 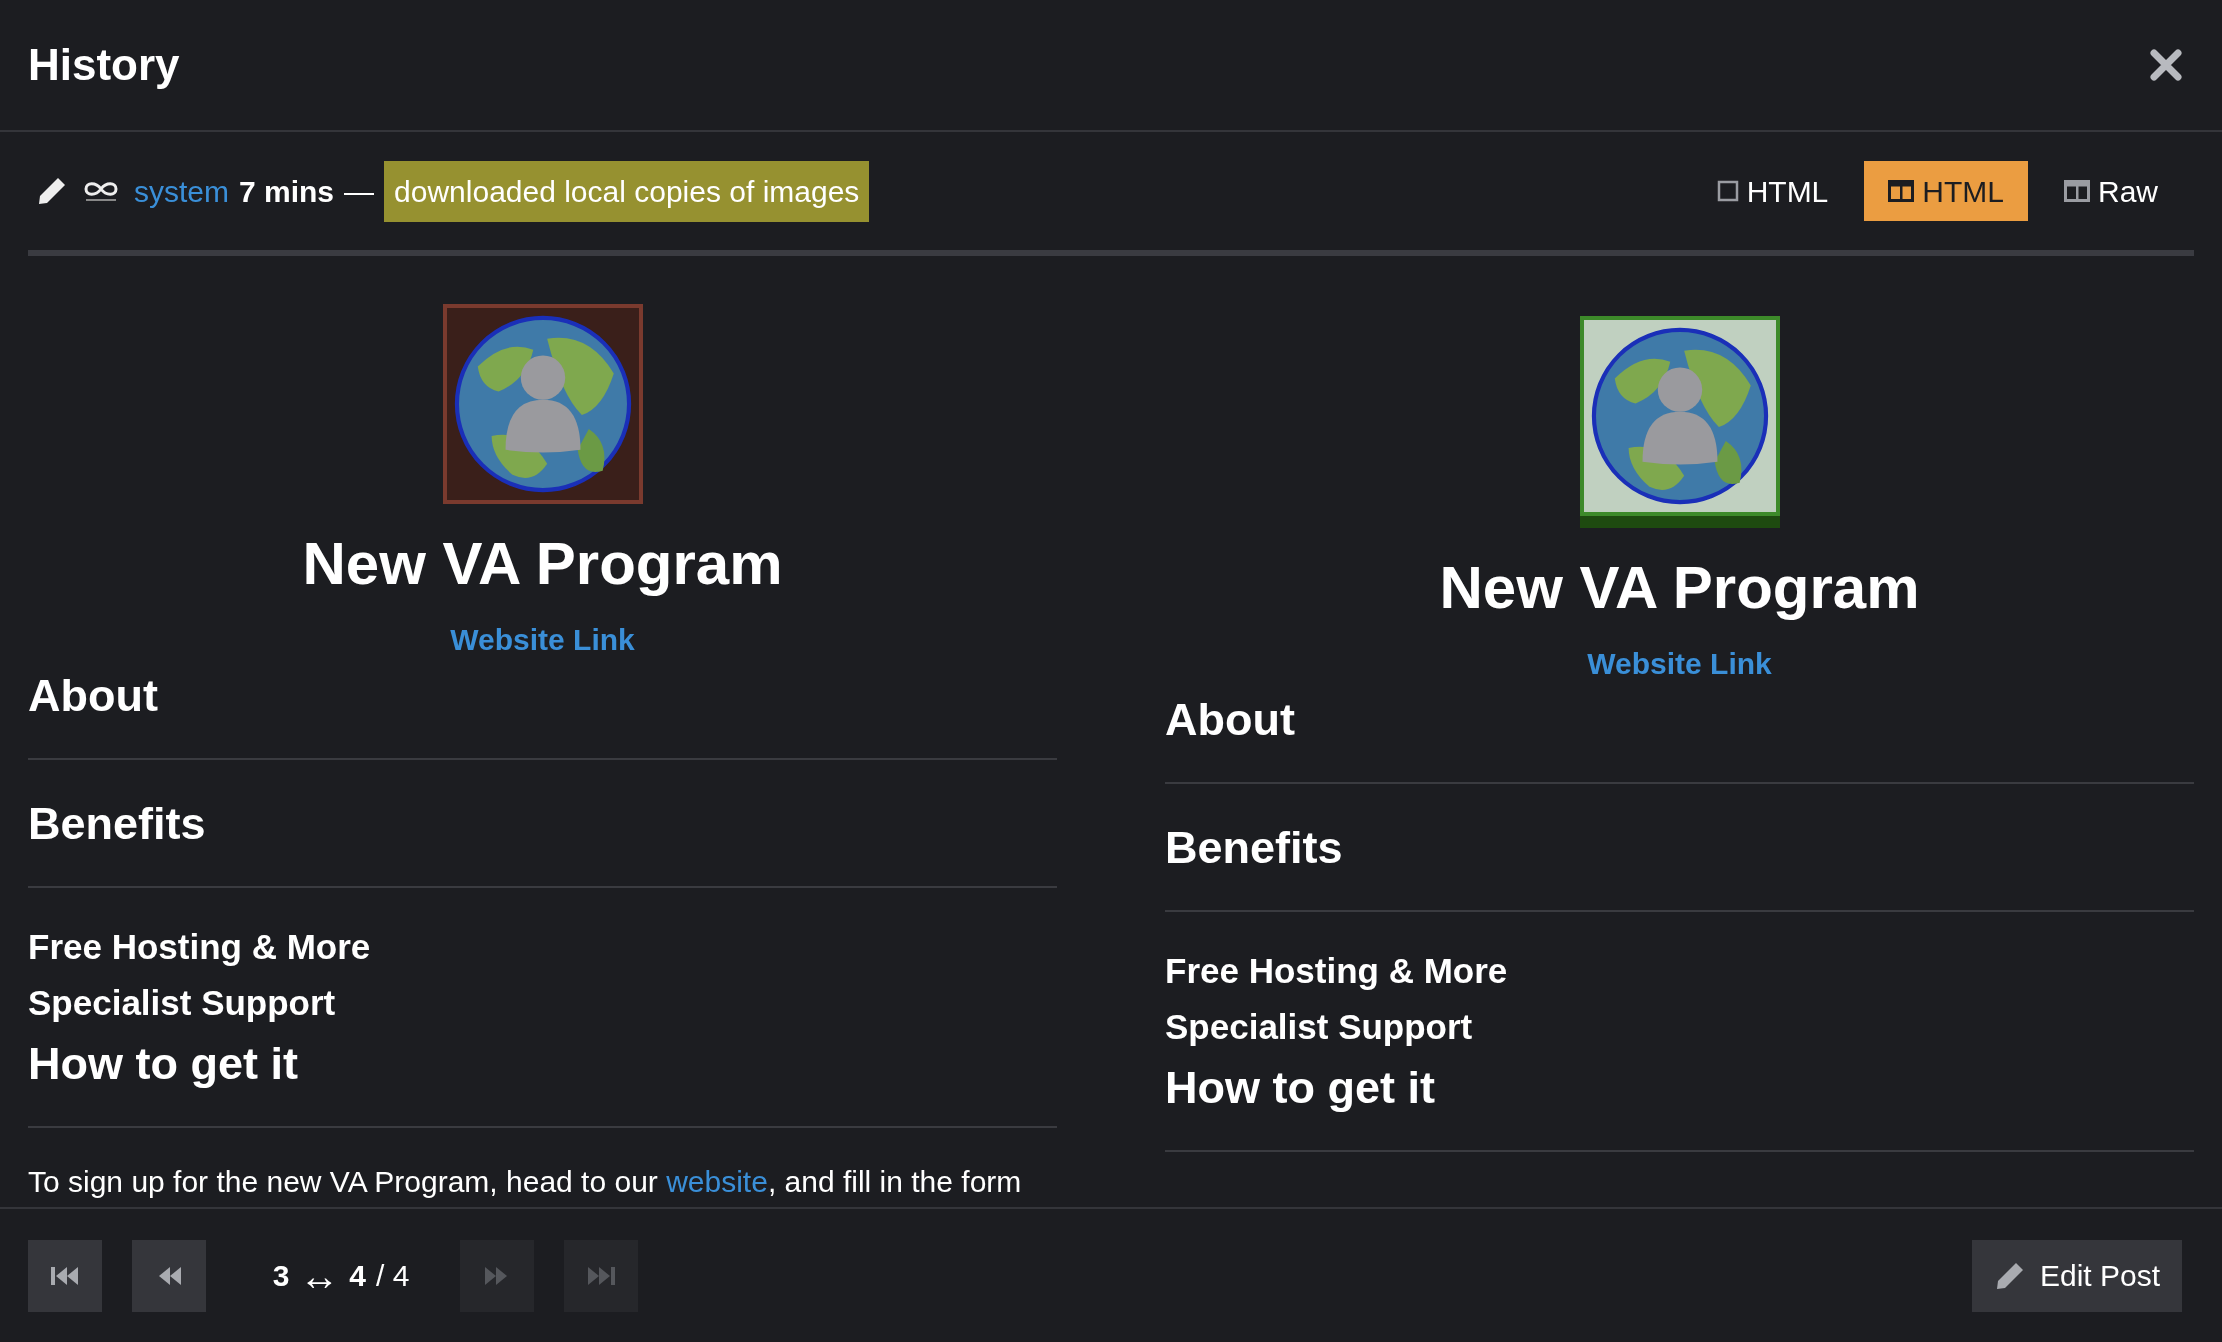 What do you see at coordinates (52, 191) in the screenshot?
I see `pencil-icon` at bounding box center [52, 191].